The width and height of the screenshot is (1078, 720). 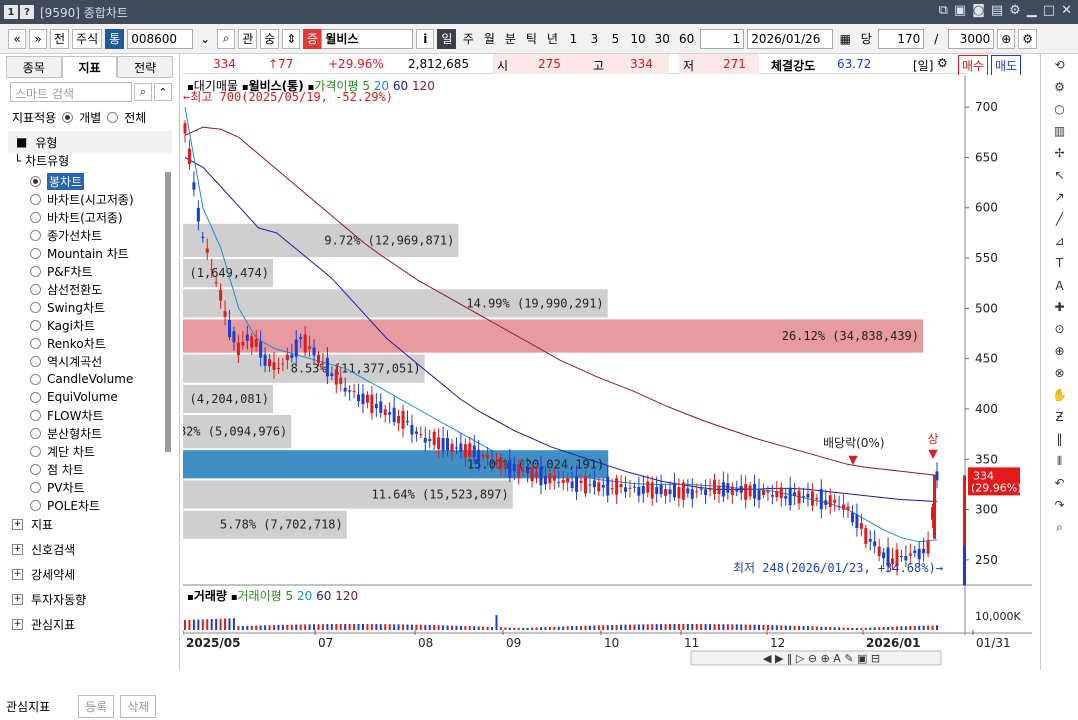 I want to click on interval-spin: 1, so click(x=722, y=38).